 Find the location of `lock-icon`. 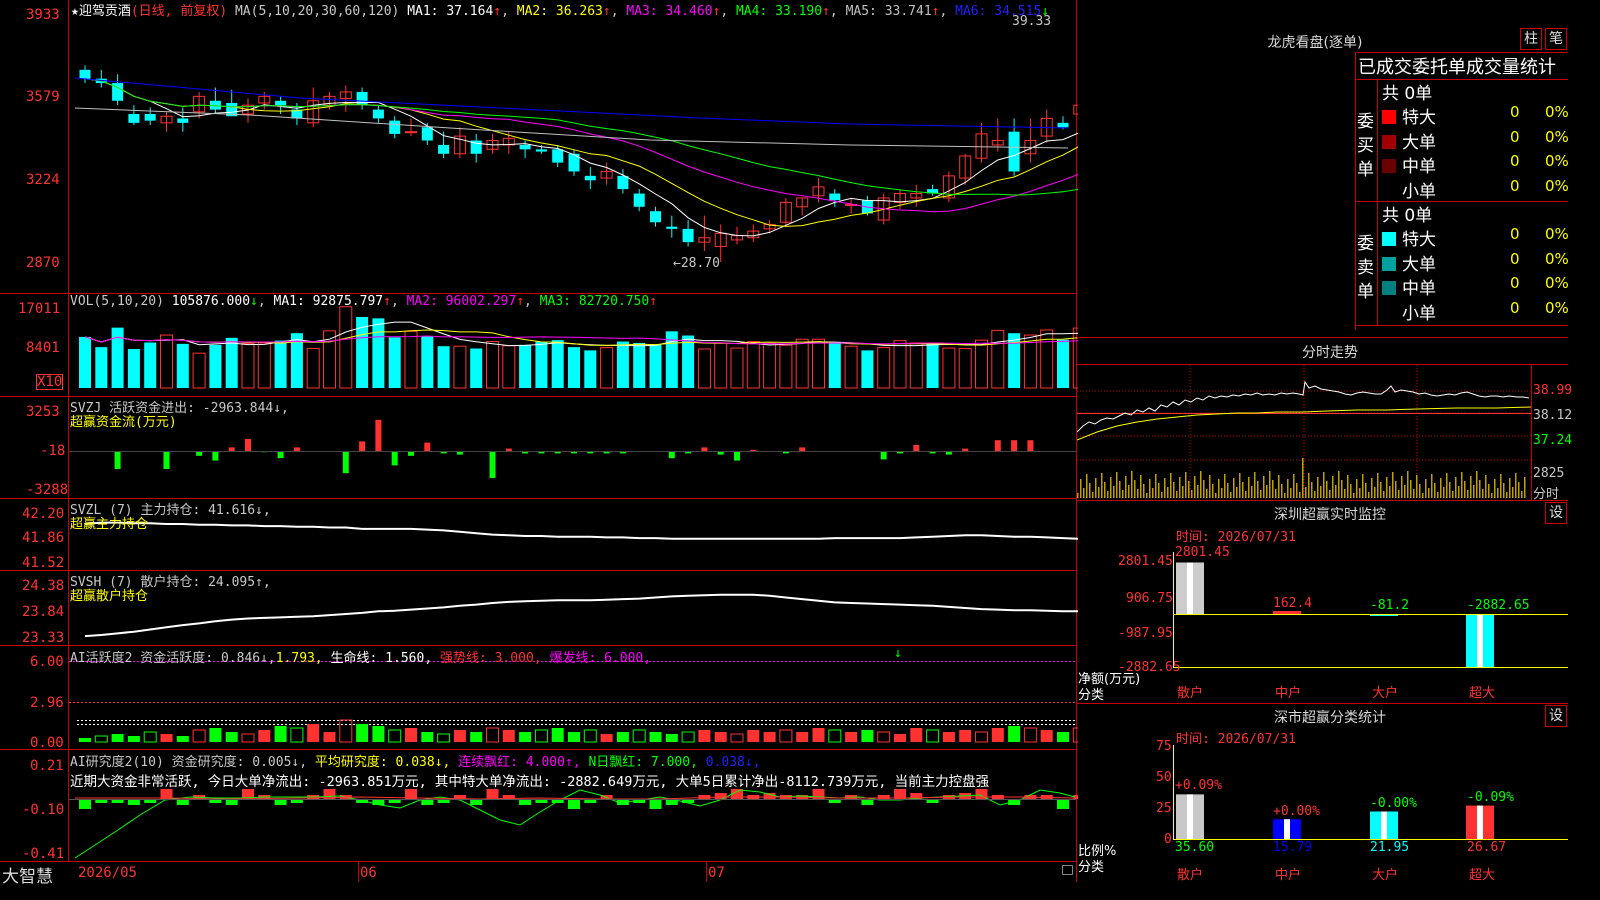

lock-icon is located at coordinates (1067, 870).